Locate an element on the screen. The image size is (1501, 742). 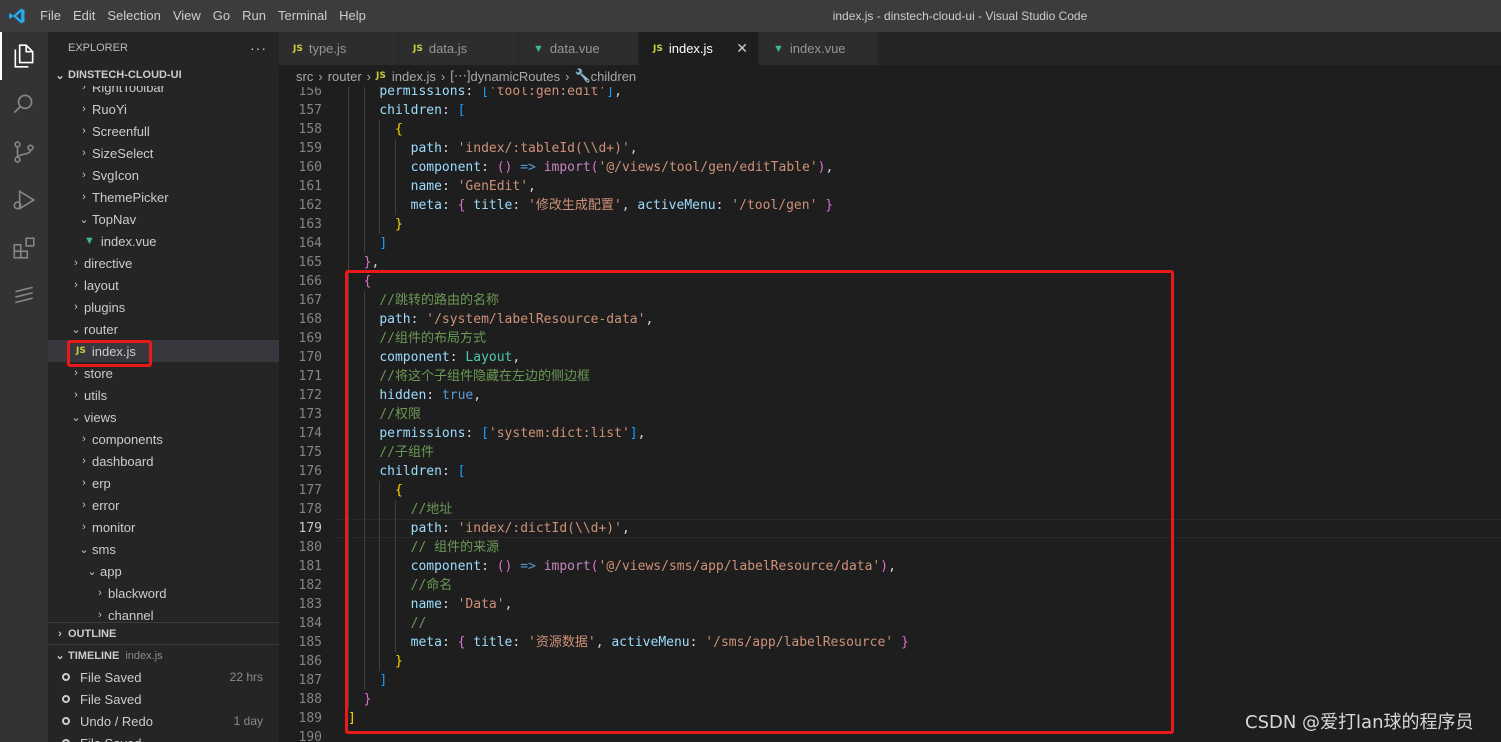
tree-folder: › plugins is located at coordinates (163, 307).